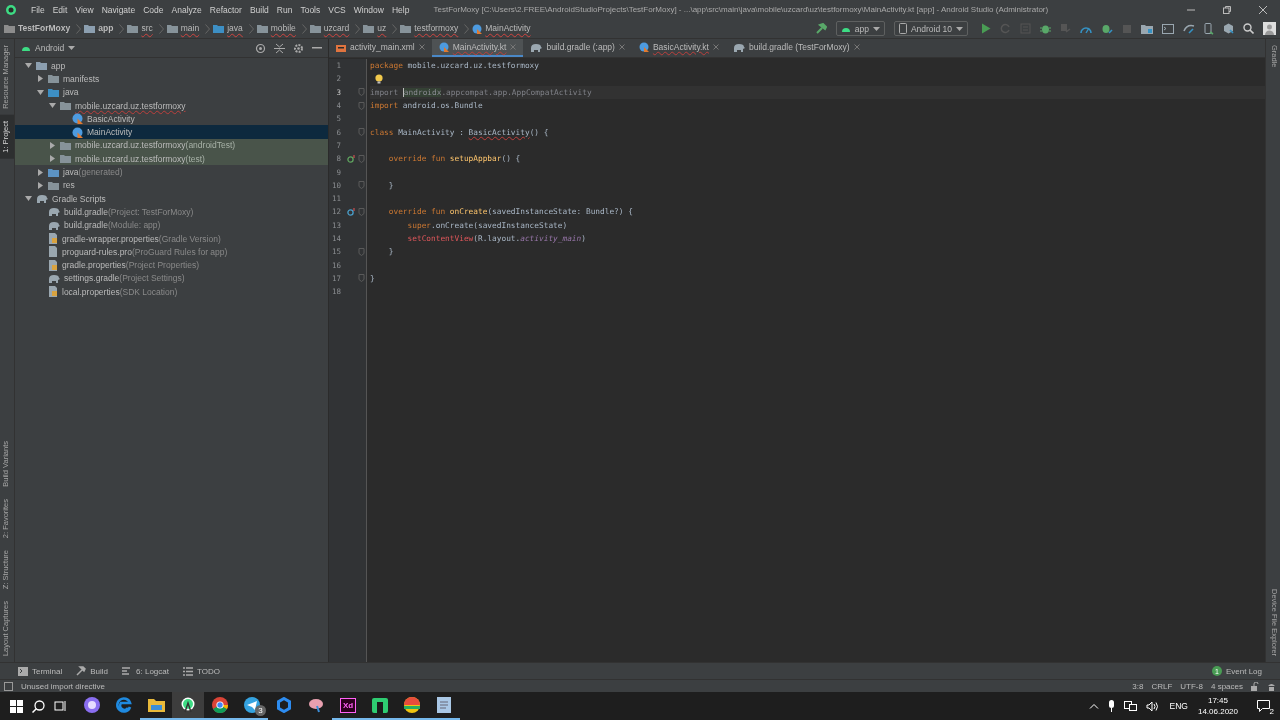 The height and width of the screenshot is (720, 1280). What do you see at coordinates (190, 28) in the screenshot?
I see `breadcrumb: main` at bounding box center [190, 28].